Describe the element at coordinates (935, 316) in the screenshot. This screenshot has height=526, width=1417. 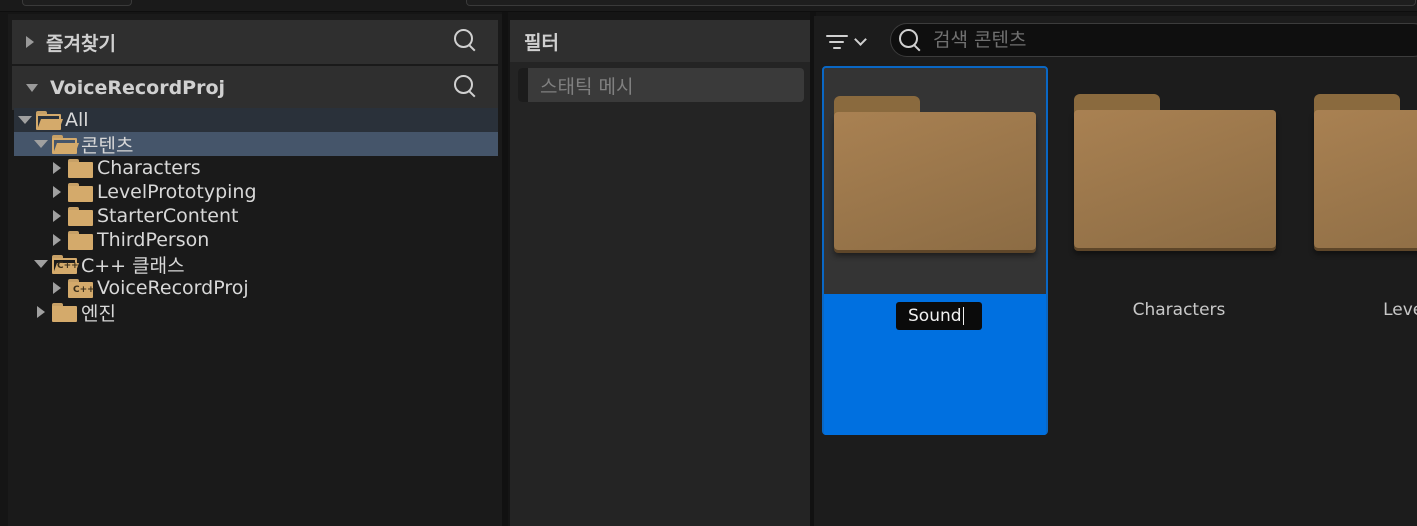
I see `rename-text: Sound` at that location.